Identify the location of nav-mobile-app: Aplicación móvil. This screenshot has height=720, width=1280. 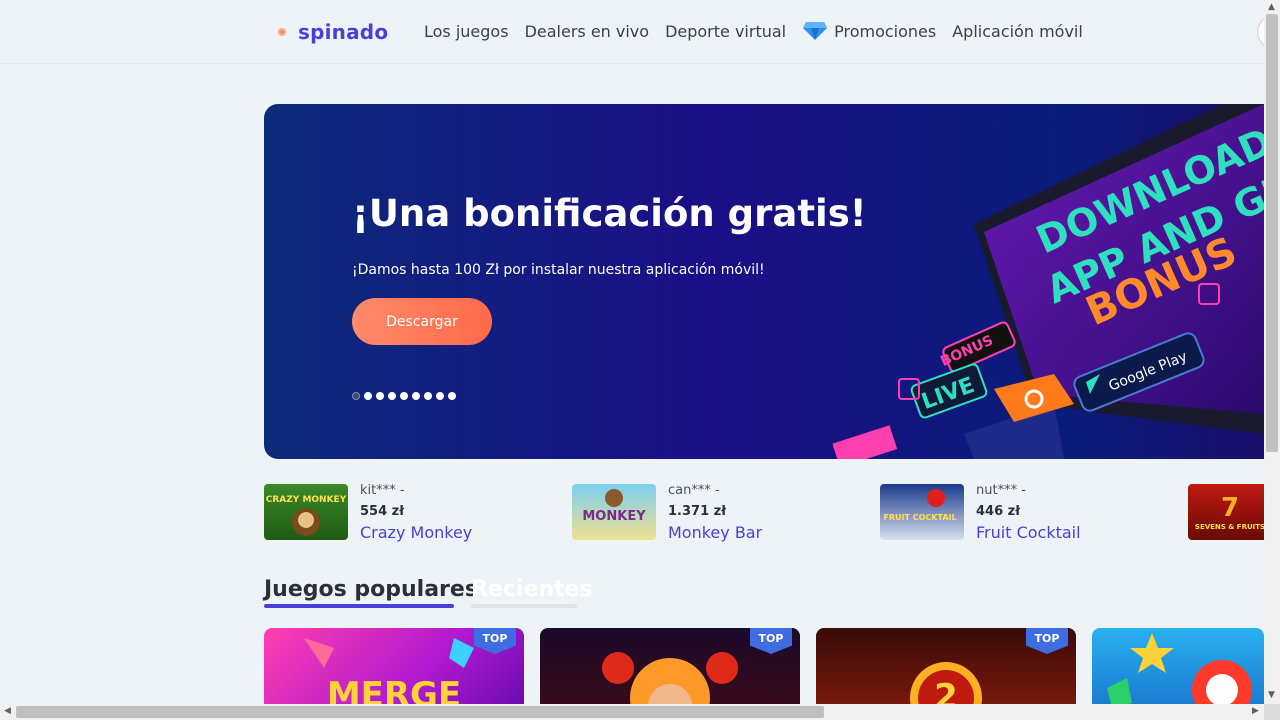
(1017, 31).